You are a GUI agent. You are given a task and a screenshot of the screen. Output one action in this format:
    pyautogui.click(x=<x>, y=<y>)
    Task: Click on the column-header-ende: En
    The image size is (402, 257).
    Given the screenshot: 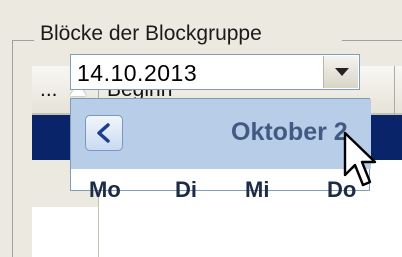 What is the action you would take?
    pyautogui.click(x=398, y=90)
    